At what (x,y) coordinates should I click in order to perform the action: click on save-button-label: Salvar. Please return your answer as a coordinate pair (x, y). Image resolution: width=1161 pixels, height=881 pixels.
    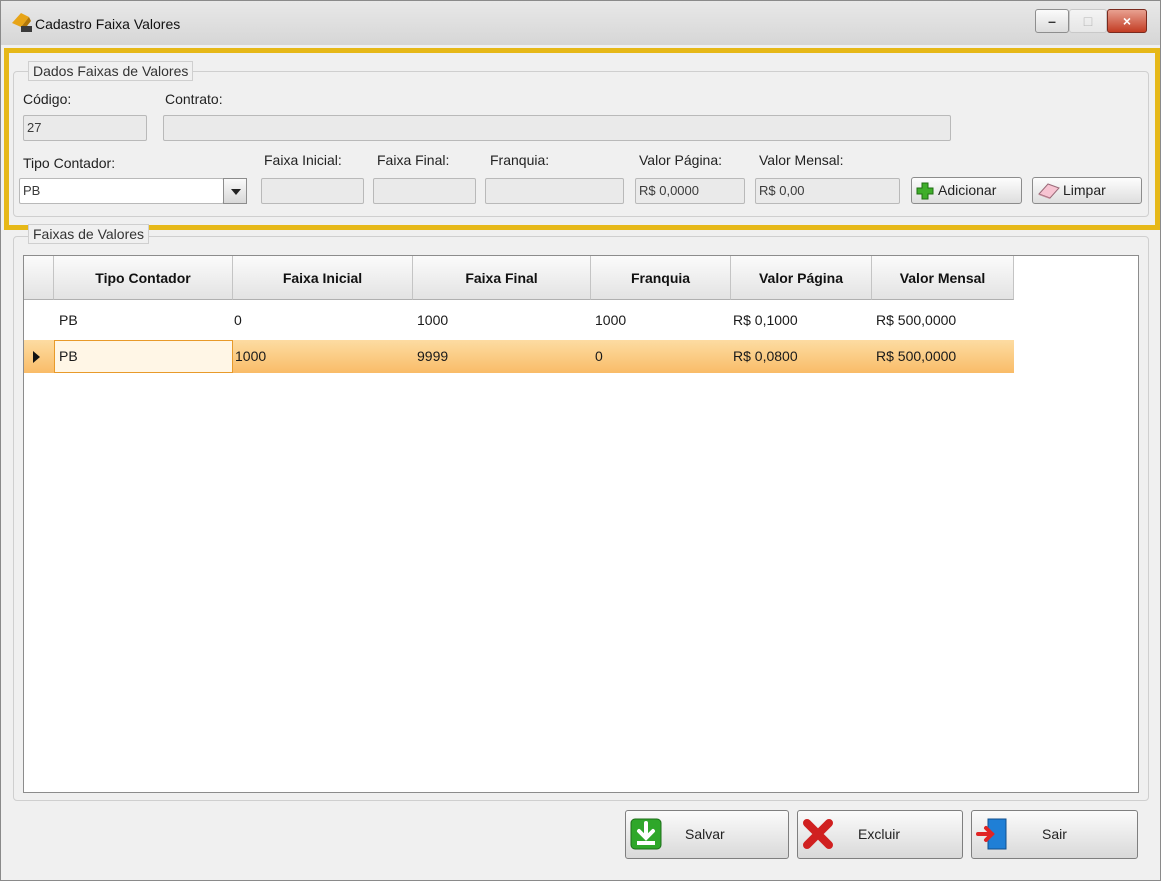
    Looking at the image, I should click on (705, 834).